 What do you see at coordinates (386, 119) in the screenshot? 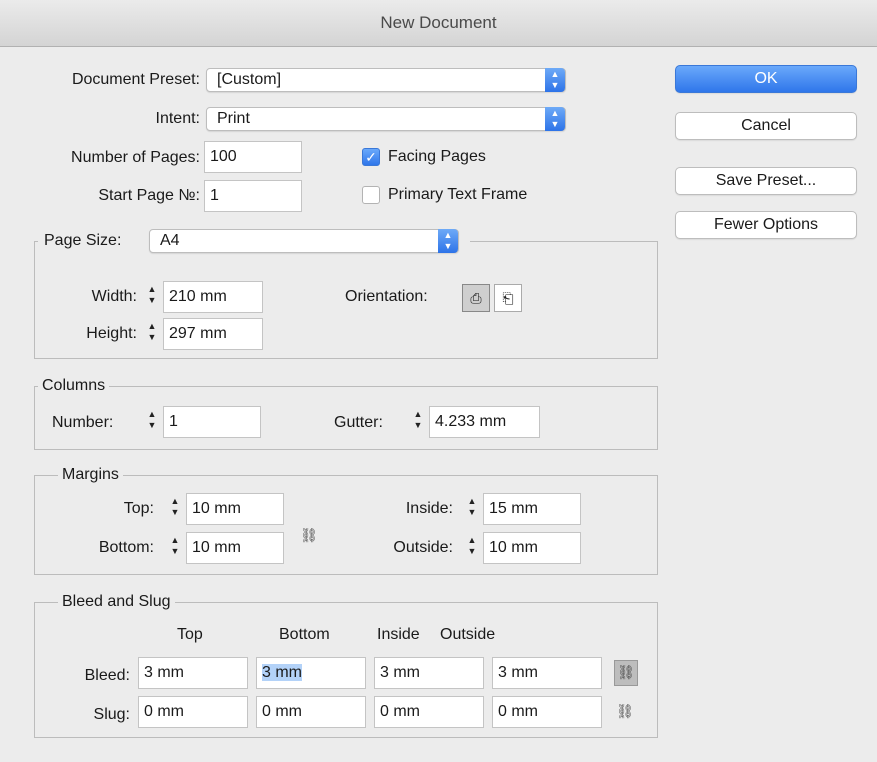
I see `intent-select: Print ▲ ▼` at bounding box center [386, 119].